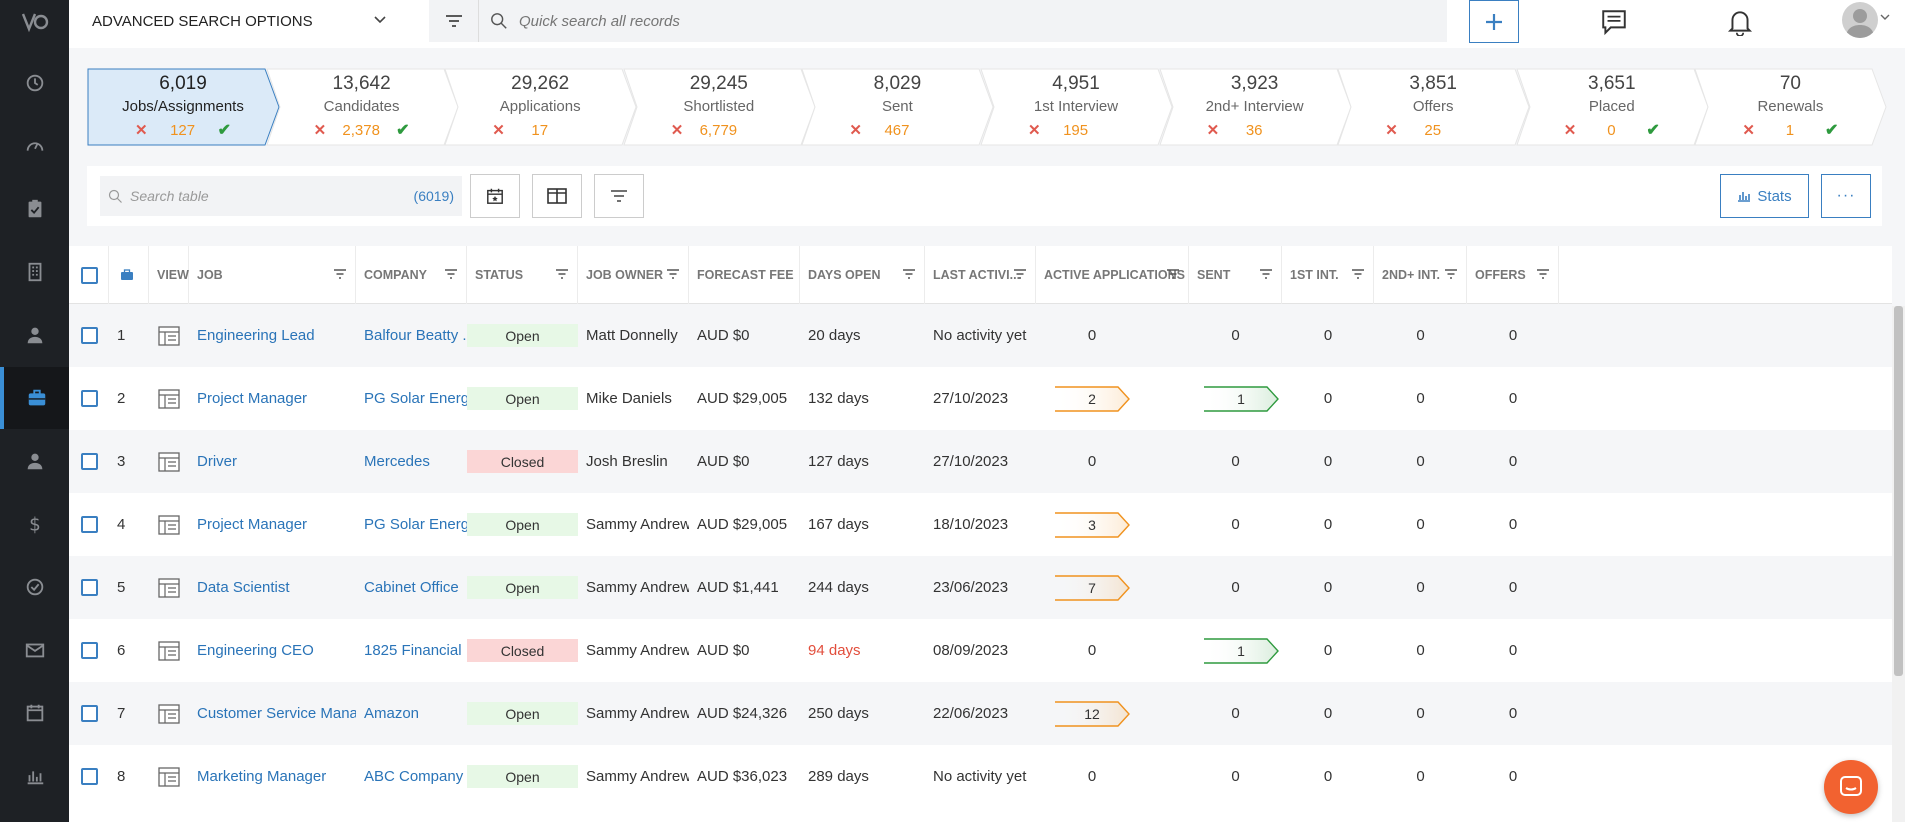  What do you see at coordinates (540, 130) in the screenshot?
I see `pipeline-sub-count: 17` at bounding box center [540, 130].